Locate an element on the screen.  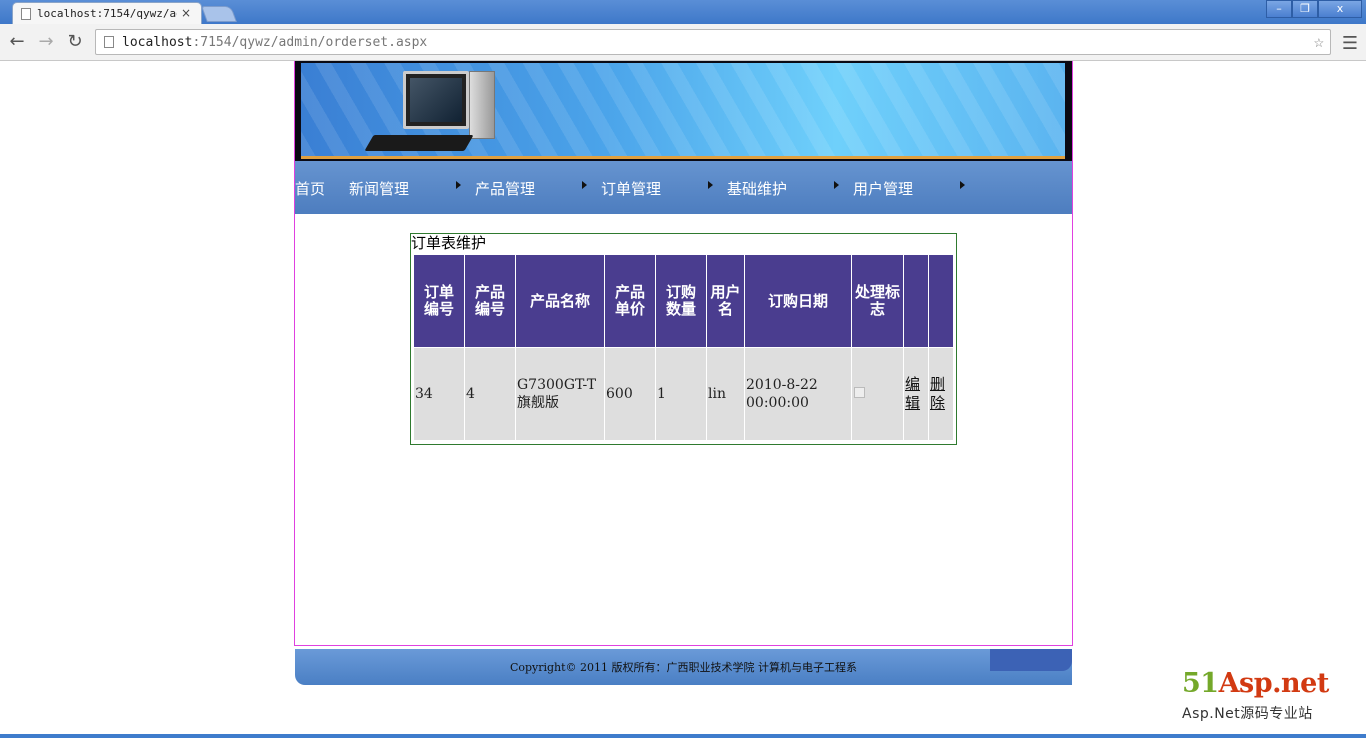
cell-product-name: G7300GT-T旗舰版 is located at coordinates (560, 394).